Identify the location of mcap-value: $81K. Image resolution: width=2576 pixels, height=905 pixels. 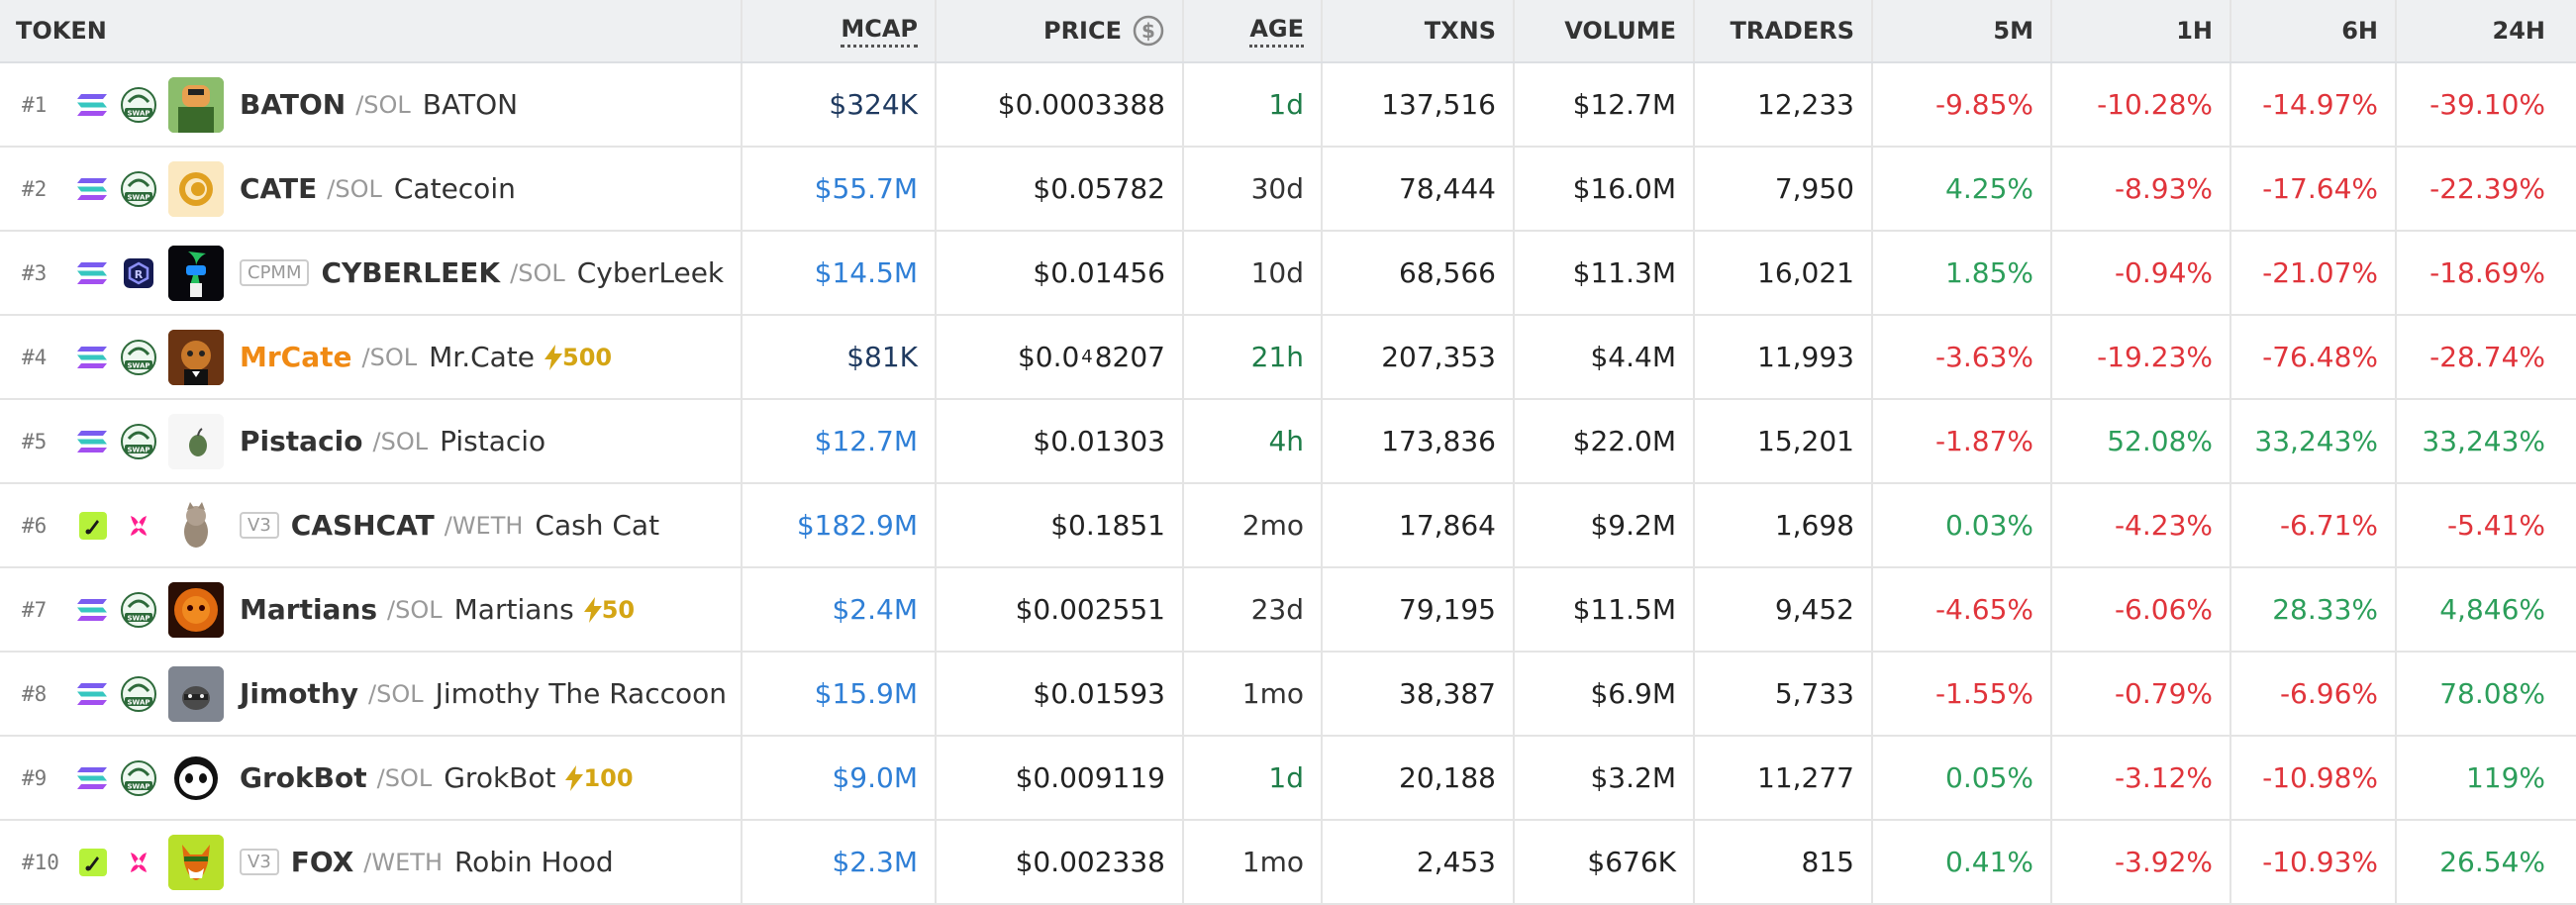
(838, 357).